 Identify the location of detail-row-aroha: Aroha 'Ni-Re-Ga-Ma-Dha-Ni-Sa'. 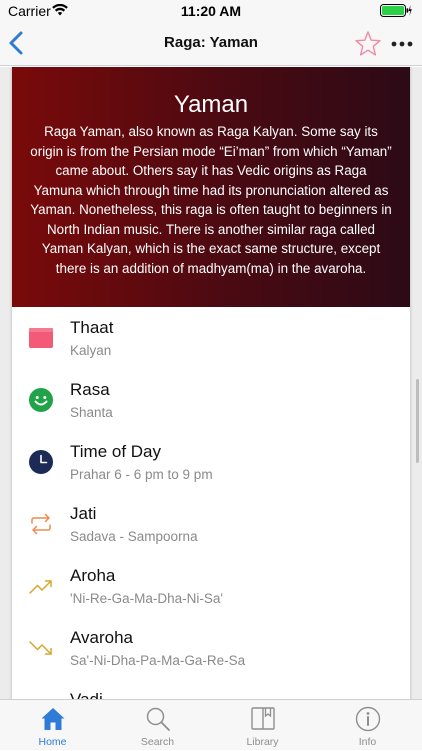
(211, 587).